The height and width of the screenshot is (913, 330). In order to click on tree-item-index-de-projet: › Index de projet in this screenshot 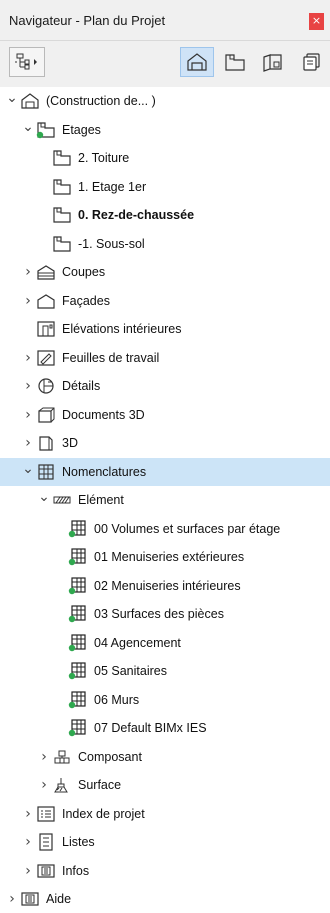, I will do `click(165, 814)`.